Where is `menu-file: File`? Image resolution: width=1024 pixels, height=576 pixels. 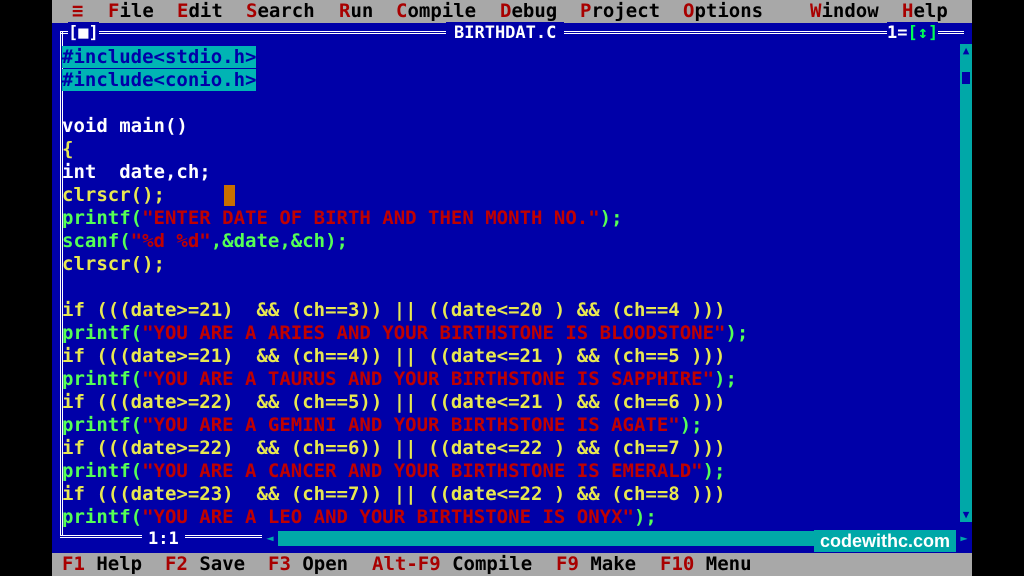
menu-file: File is located at coordinates (131, 11).